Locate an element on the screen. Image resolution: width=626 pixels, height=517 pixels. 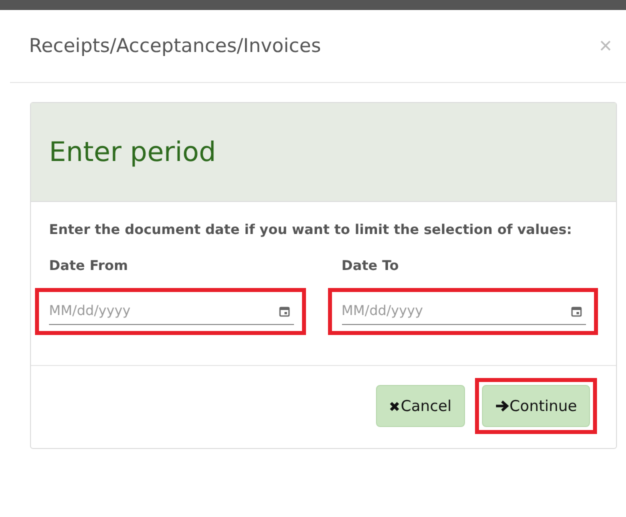
field-label: Date From is located at coordinates (89, 266).